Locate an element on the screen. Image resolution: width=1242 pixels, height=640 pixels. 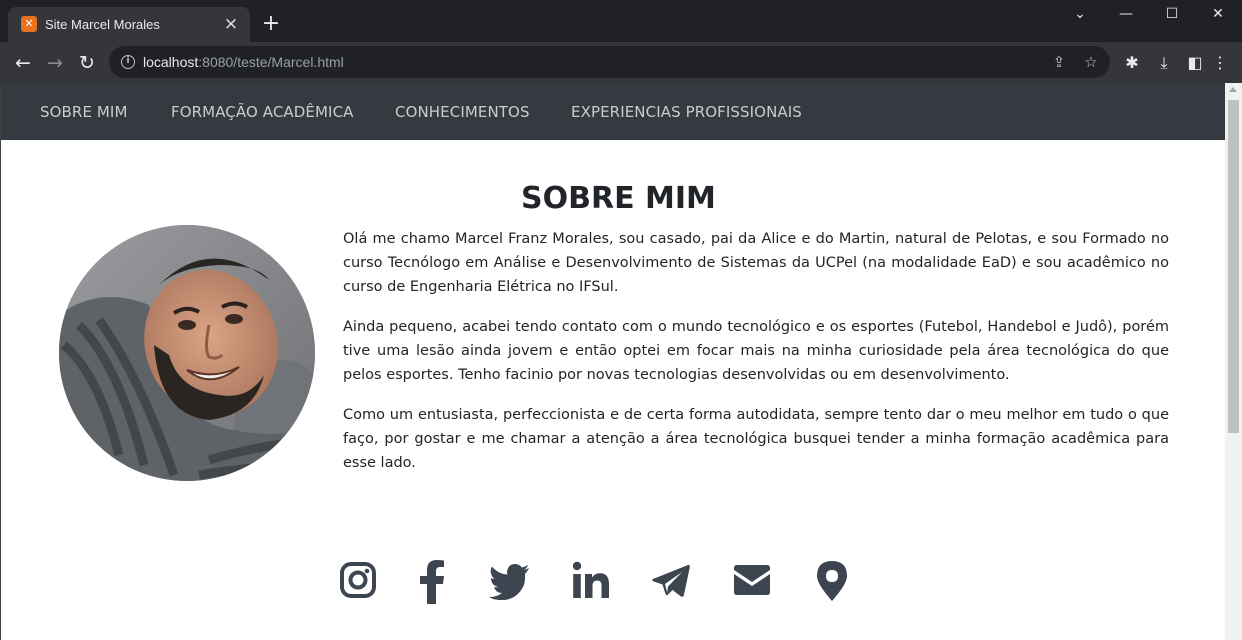
nav-link-sobre-mim: SOBRE MIM is located at coordinates (84, 112).